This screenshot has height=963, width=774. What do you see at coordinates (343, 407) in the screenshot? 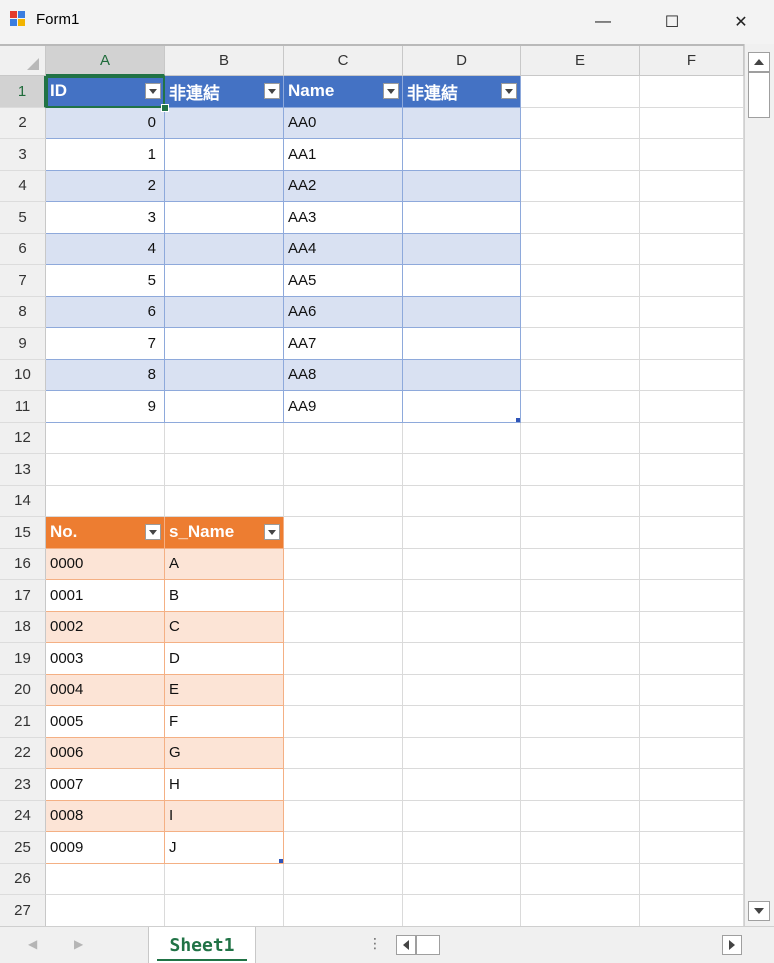
I see `table1-cell: AA9` at bounding box center [343, 407].